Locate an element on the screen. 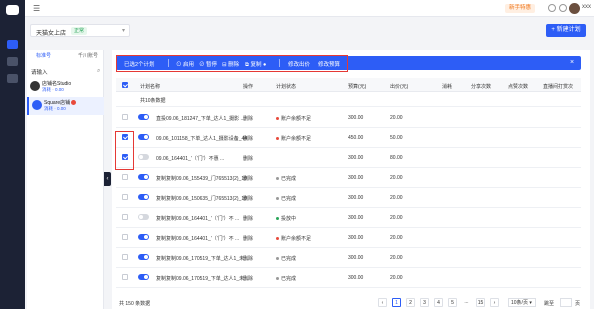 This screenshot has width=594, height=309. collapse-panel-button: ‹ is located at coordinates (107, 179).